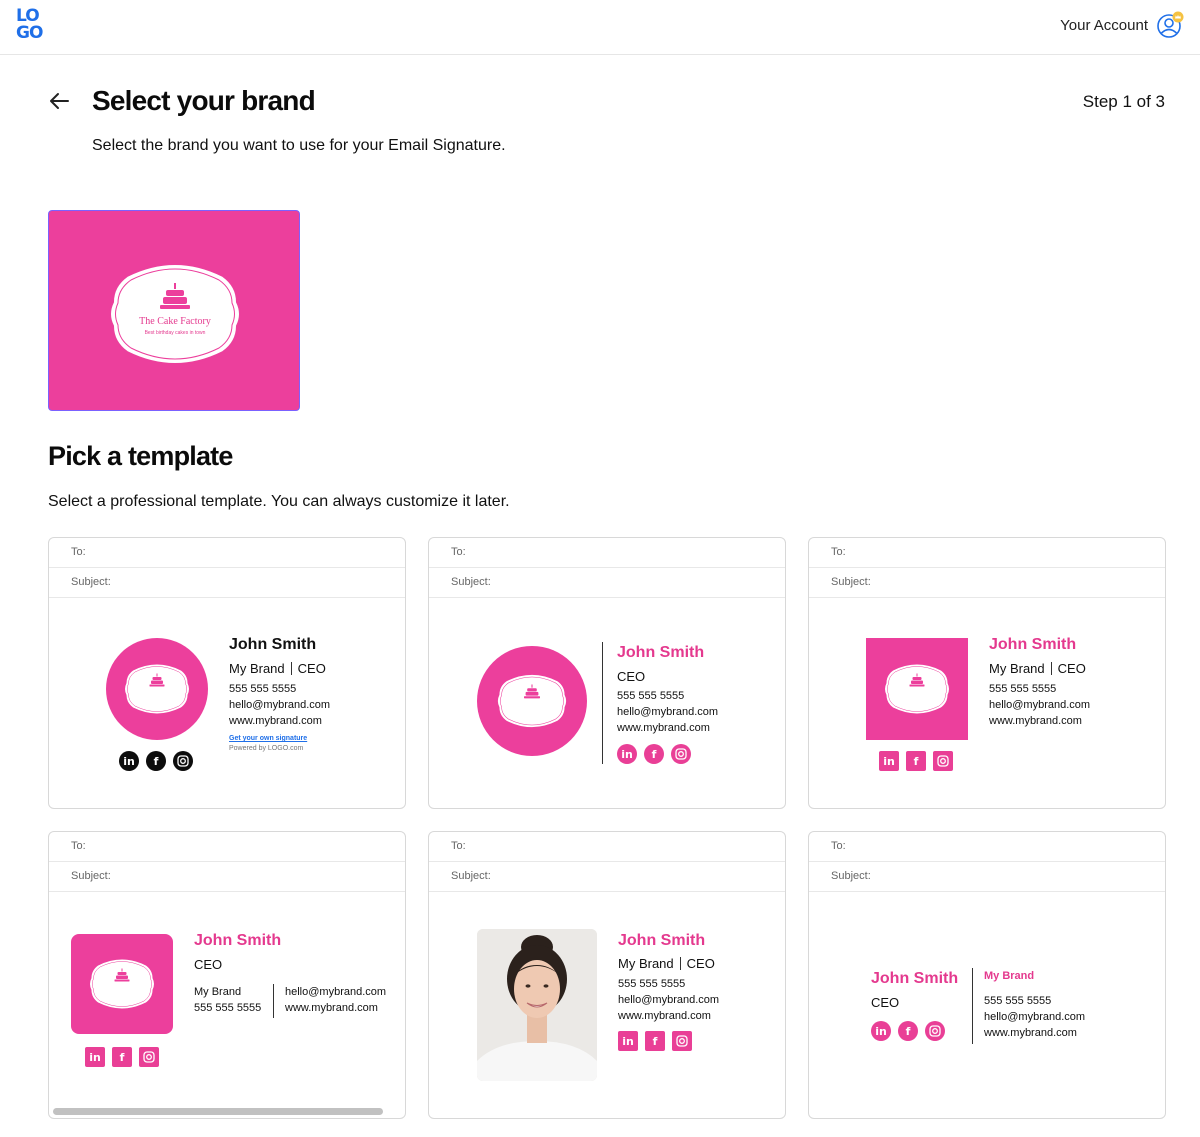  Describe the element at coordinates (140, 456) in the screenshot. I see `templates-title: Pick a template` at that location.